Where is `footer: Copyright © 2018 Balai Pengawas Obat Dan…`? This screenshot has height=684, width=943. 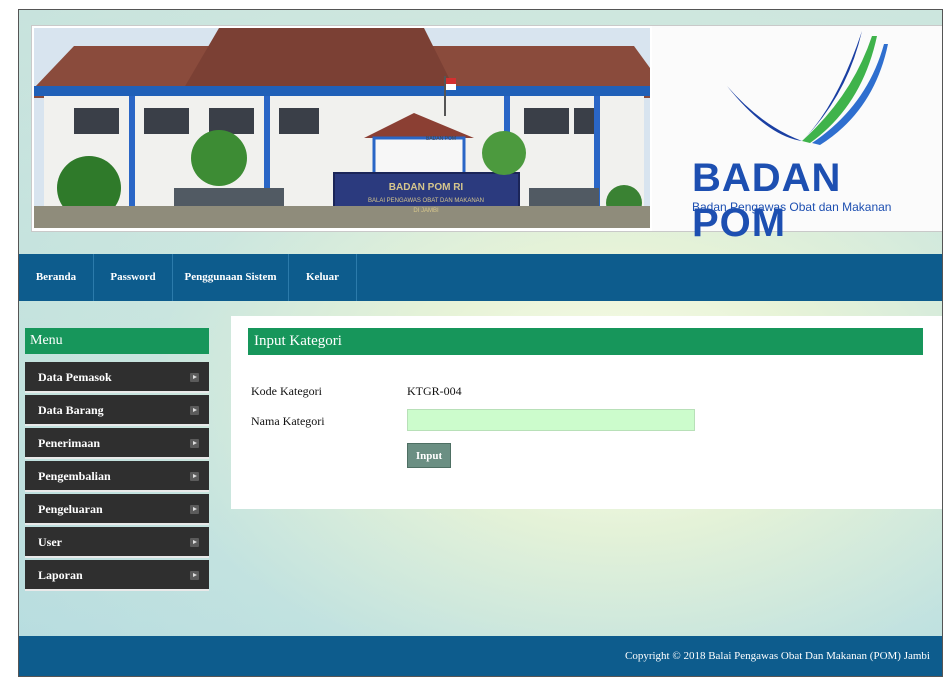
footer: Copyright © 2018 Balai Pengawas Obat Dan… is located at coordinates (480, 656).